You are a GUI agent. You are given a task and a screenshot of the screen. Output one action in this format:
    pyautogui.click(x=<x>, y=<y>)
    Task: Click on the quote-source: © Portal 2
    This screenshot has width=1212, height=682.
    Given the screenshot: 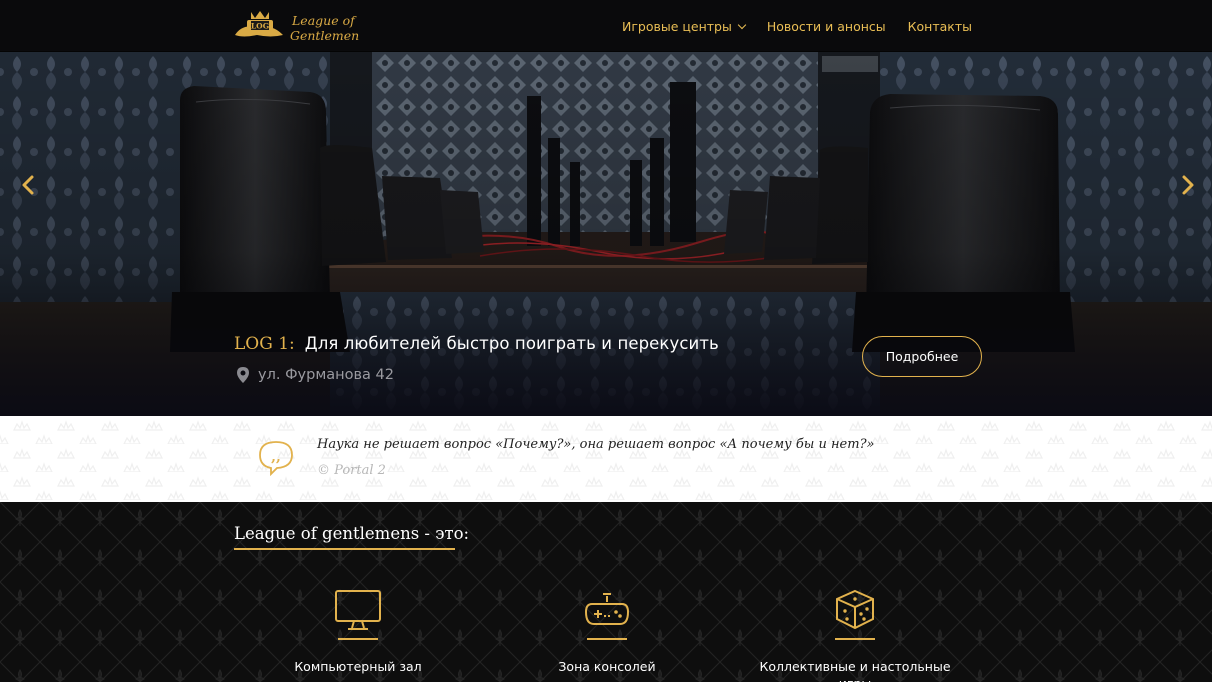 What is the action you would take?
    pyautogui.click(x=351, y=470)
    